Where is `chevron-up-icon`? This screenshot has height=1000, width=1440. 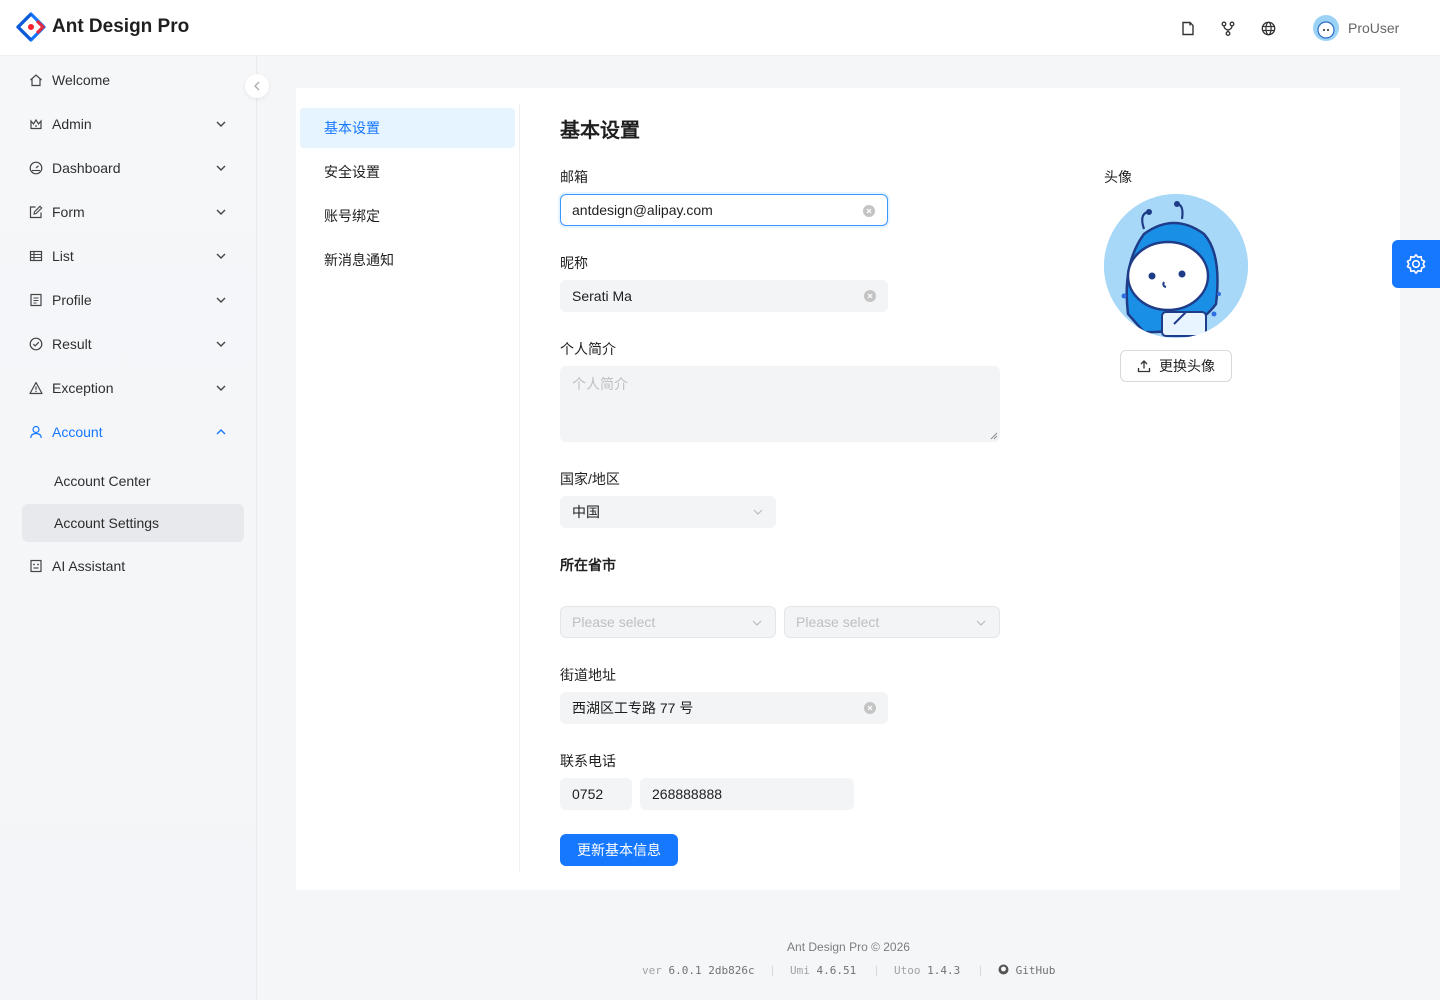 chevron-up-icon is located at coordinates (221, 432).